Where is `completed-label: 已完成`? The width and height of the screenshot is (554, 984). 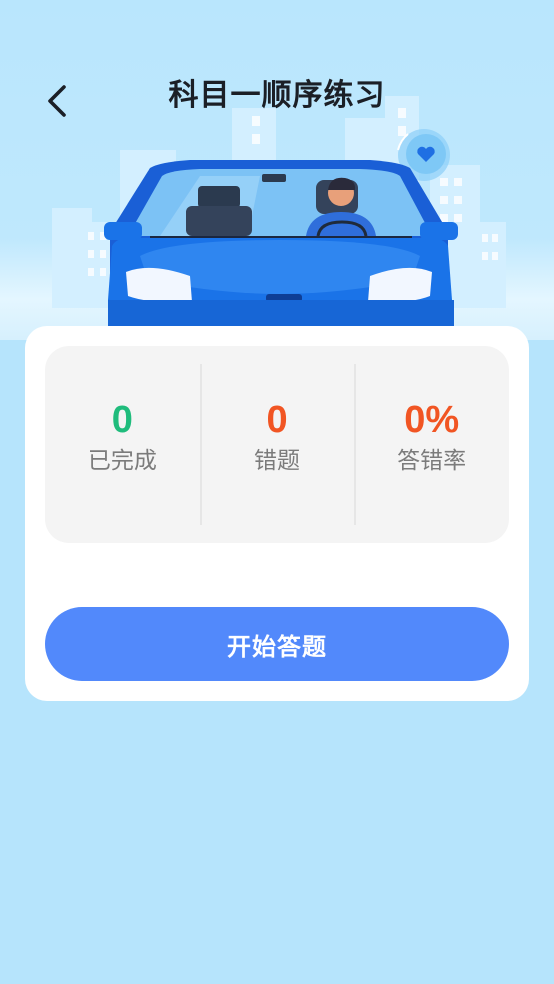
completed-label: 已完成 is located at coordinates (122, 461).